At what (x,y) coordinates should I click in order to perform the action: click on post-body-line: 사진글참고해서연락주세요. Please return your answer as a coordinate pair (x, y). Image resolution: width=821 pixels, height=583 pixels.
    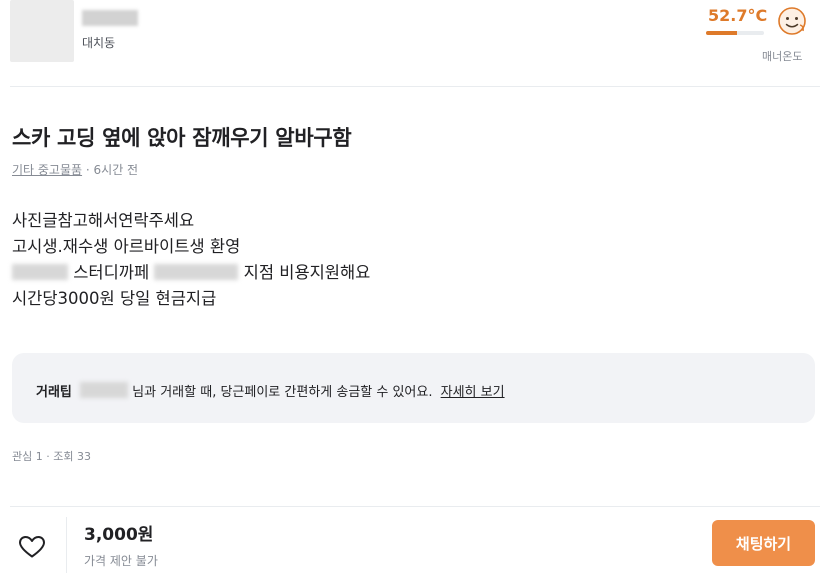
    Looking at the image, I should click on (103, 220).